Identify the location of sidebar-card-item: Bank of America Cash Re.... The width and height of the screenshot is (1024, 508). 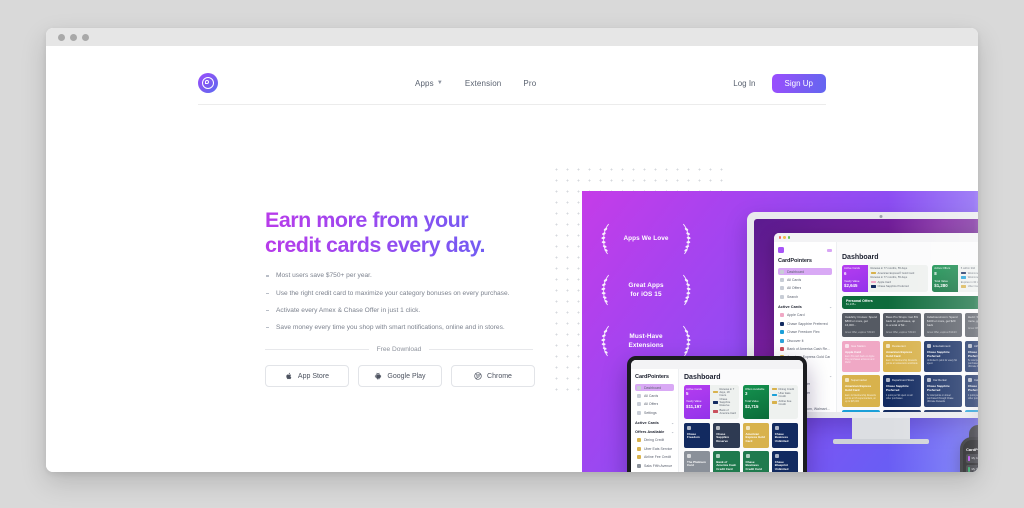
(805, 348).